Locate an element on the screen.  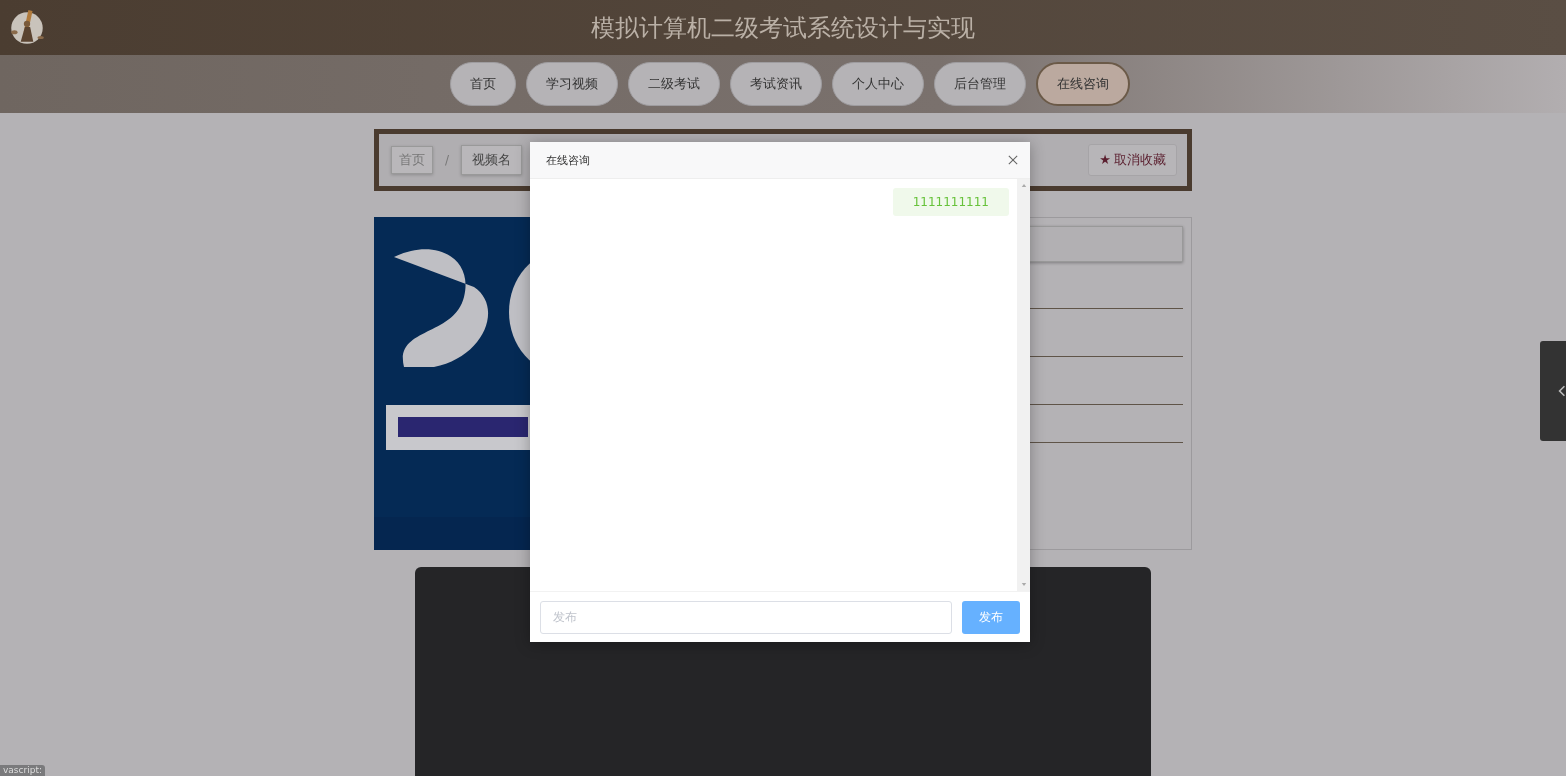
chevron-left-icon is located at coordinates (1562, 391).